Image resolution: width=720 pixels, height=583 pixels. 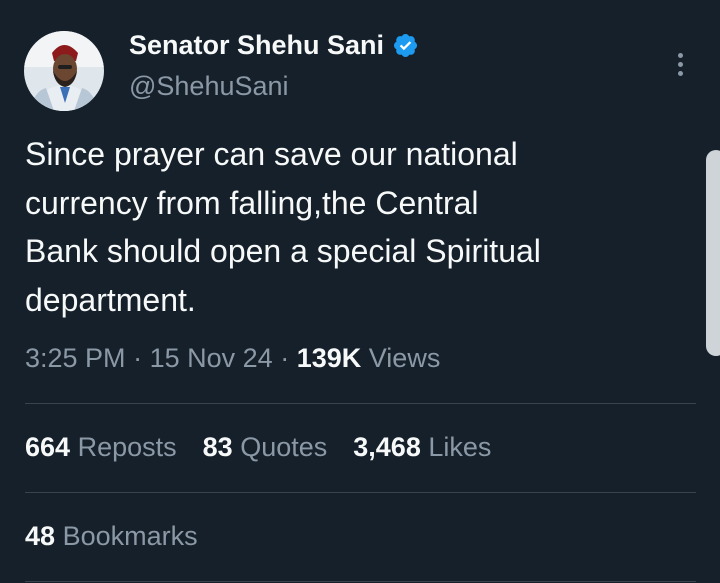 What do you see at coordinates (257, 45) in the screenshot?
I see `author-name-text: Senator Shehu Sani` at bounding box center [257, 45].